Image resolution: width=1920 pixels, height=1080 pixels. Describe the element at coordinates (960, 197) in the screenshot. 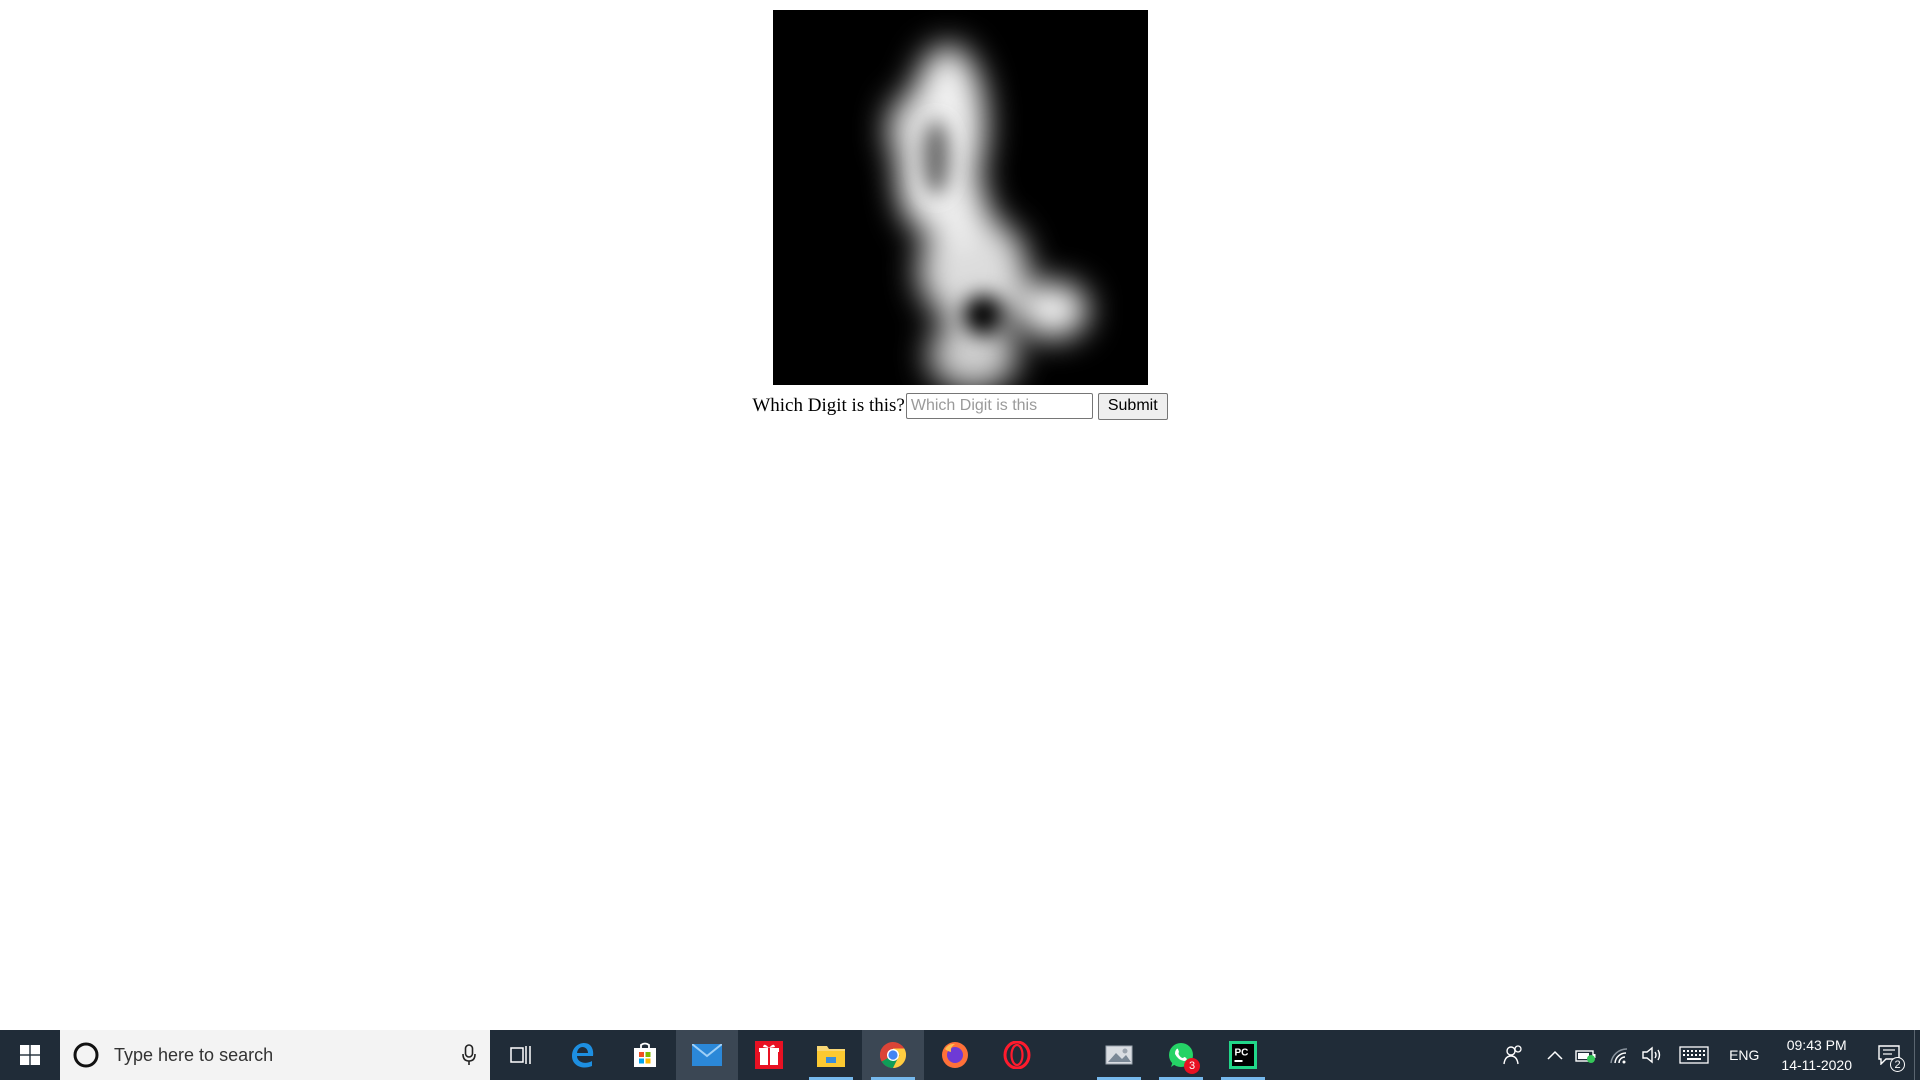

I see `digit-image` at that location.